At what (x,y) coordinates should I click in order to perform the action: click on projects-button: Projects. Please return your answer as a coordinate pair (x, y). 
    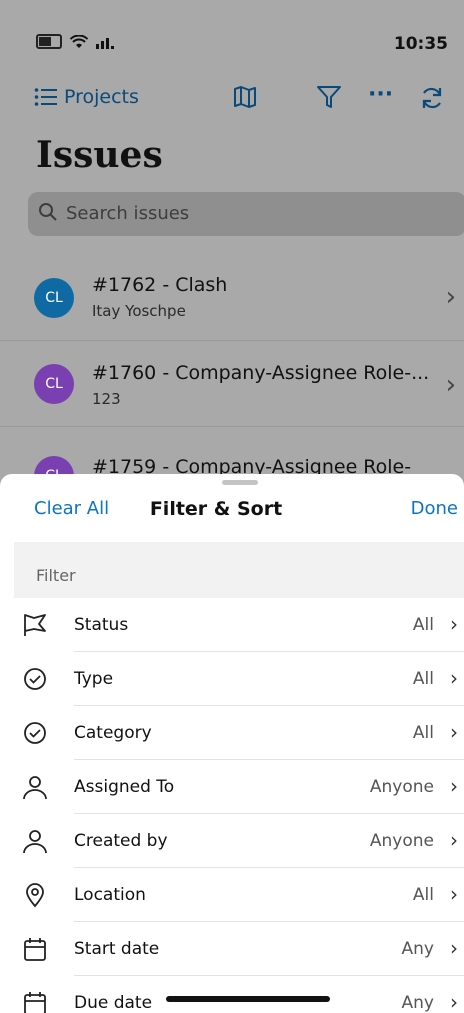
    Looking at the image, I should click on (86, 97).